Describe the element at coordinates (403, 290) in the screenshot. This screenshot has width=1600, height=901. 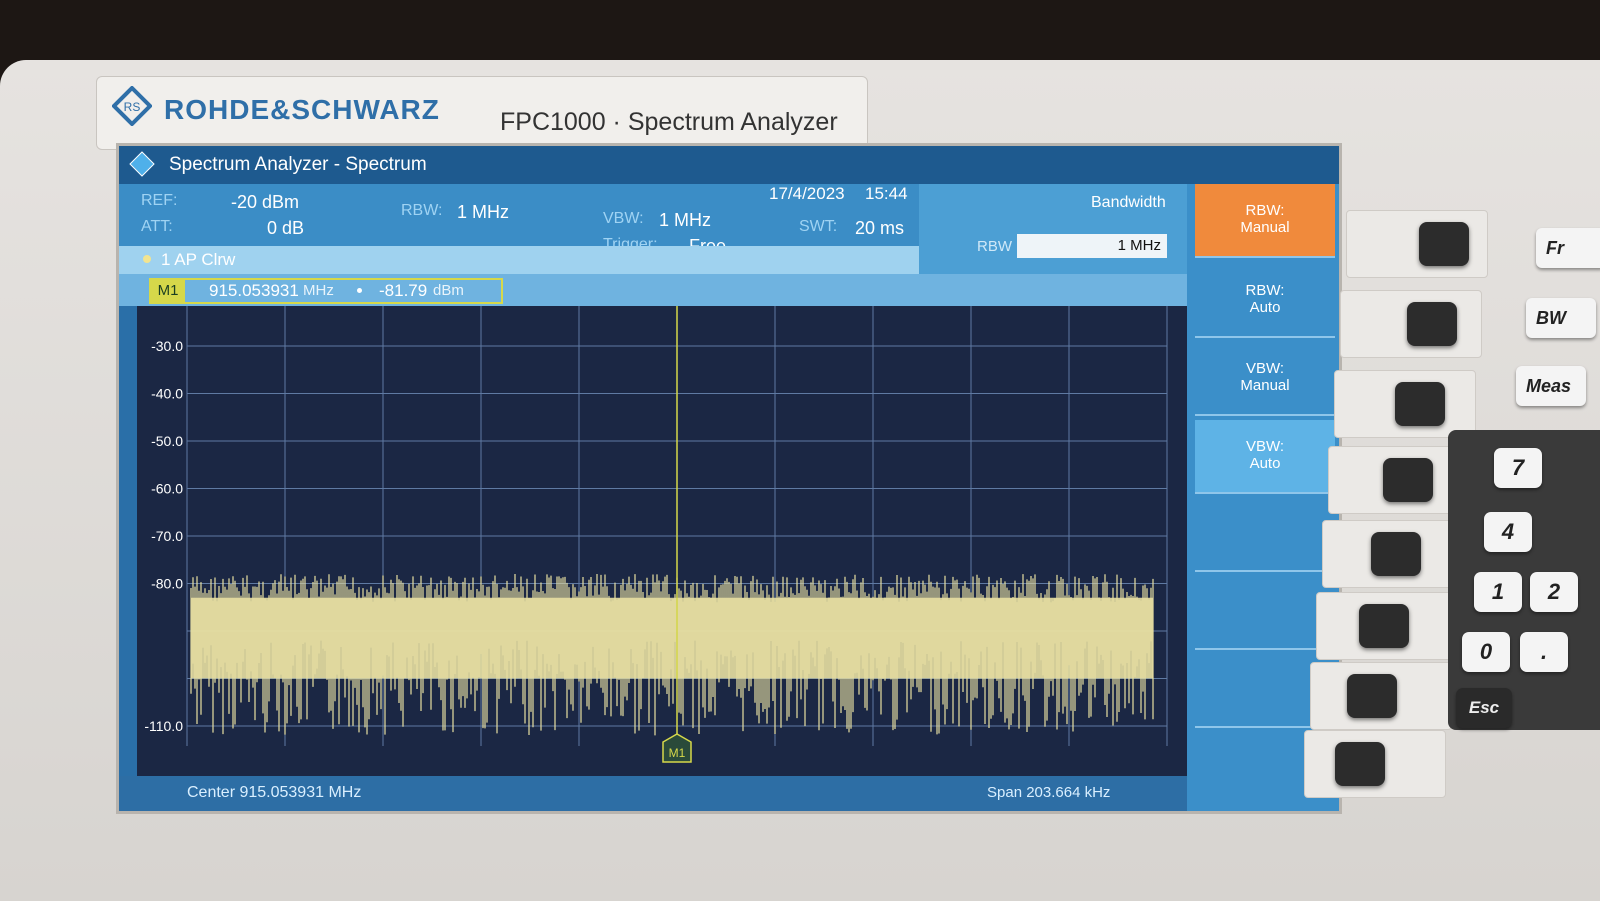
I see `marker-level: -81.79` at that location.